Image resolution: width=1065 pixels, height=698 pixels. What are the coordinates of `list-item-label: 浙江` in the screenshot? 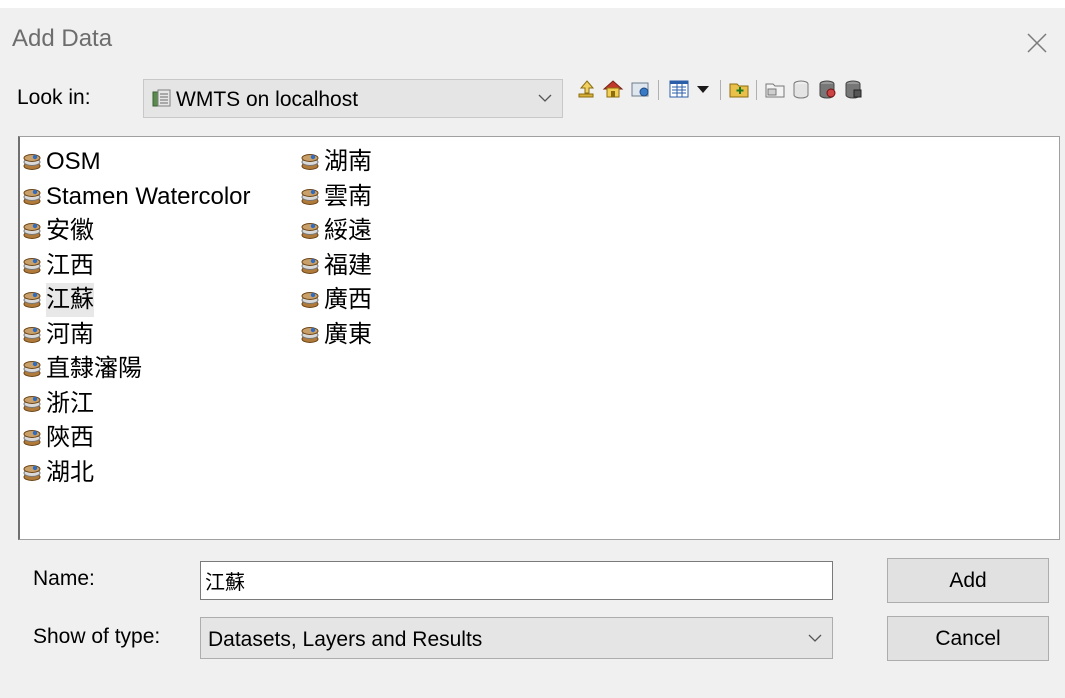 It's located at (70, 403).